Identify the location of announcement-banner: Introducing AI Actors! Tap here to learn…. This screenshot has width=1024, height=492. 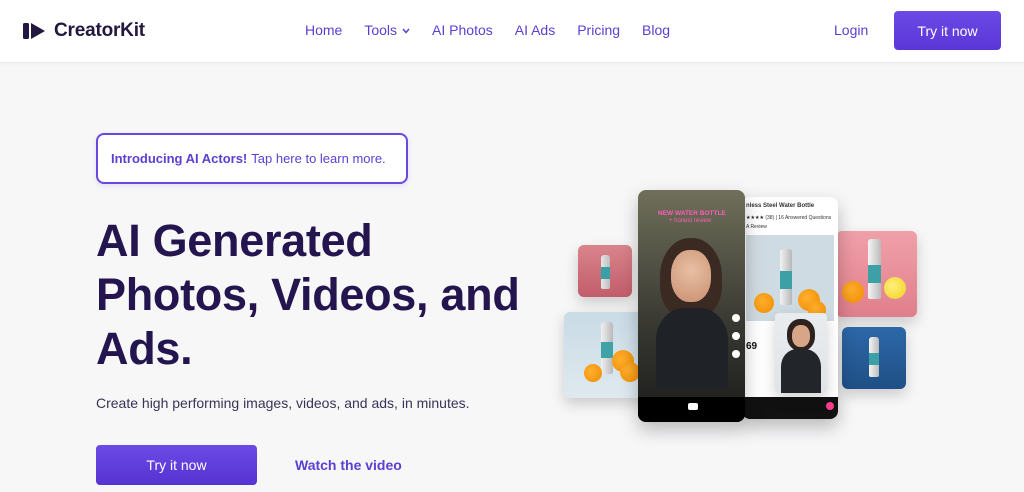
(252, 158).